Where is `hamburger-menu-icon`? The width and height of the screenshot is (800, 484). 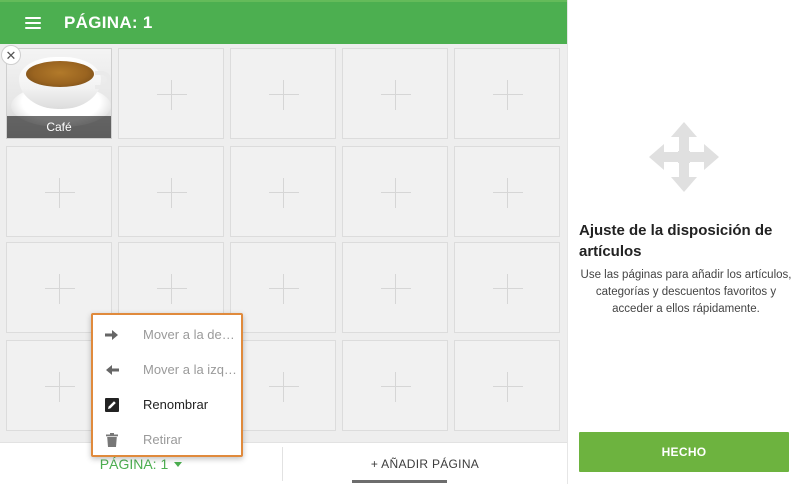 hamburger-menu-icon is located at coordinates (33, 23).